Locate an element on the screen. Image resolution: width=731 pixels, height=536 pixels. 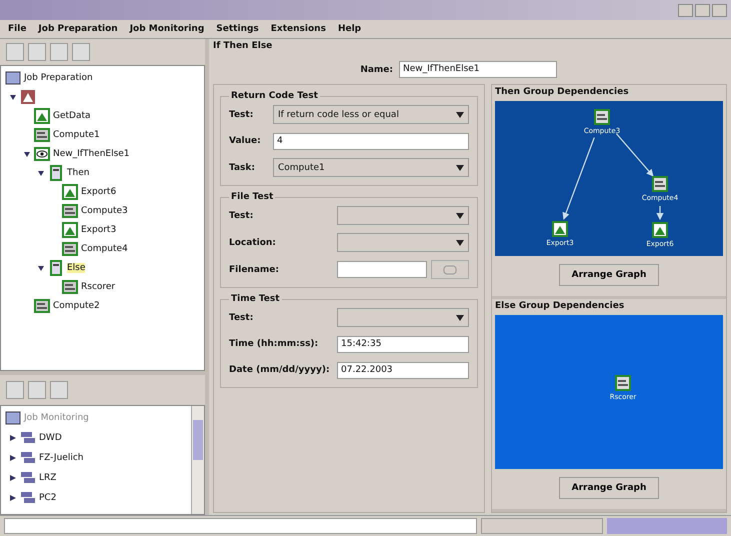
field-label: Name: is located at coordinates (376, 69).